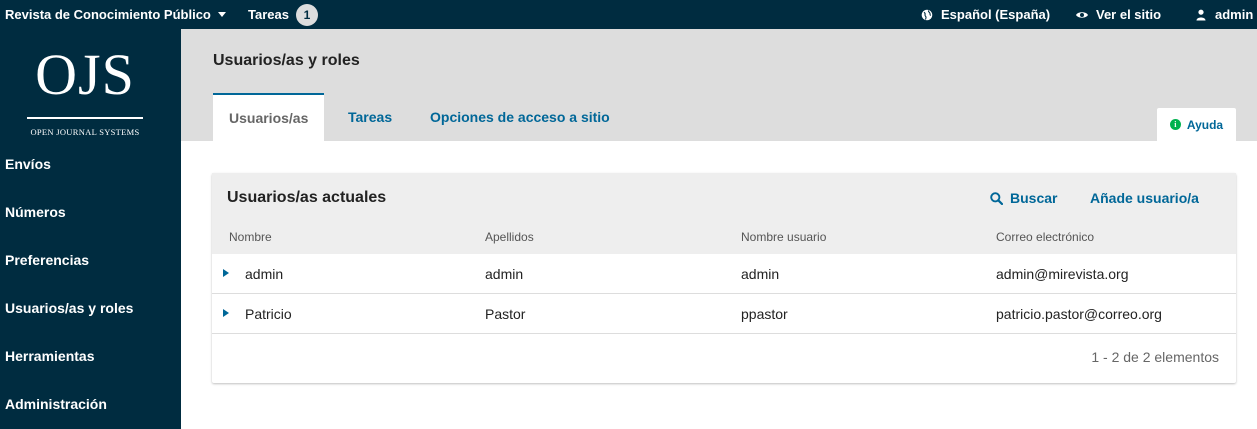 The image size is (1257, 429). Describe the element at coordinates (35, 212) in the screenshot. I see `sidebar-item-issues: Números` at that location.